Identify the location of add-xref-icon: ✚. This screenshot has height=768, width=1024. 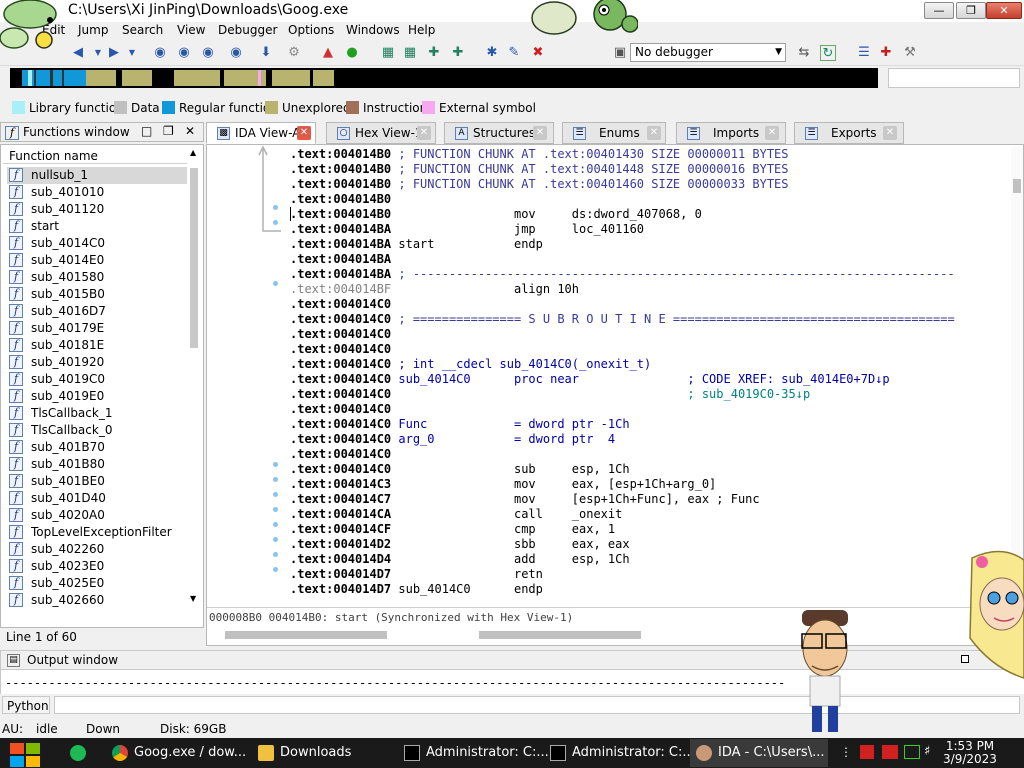
(458, 53).